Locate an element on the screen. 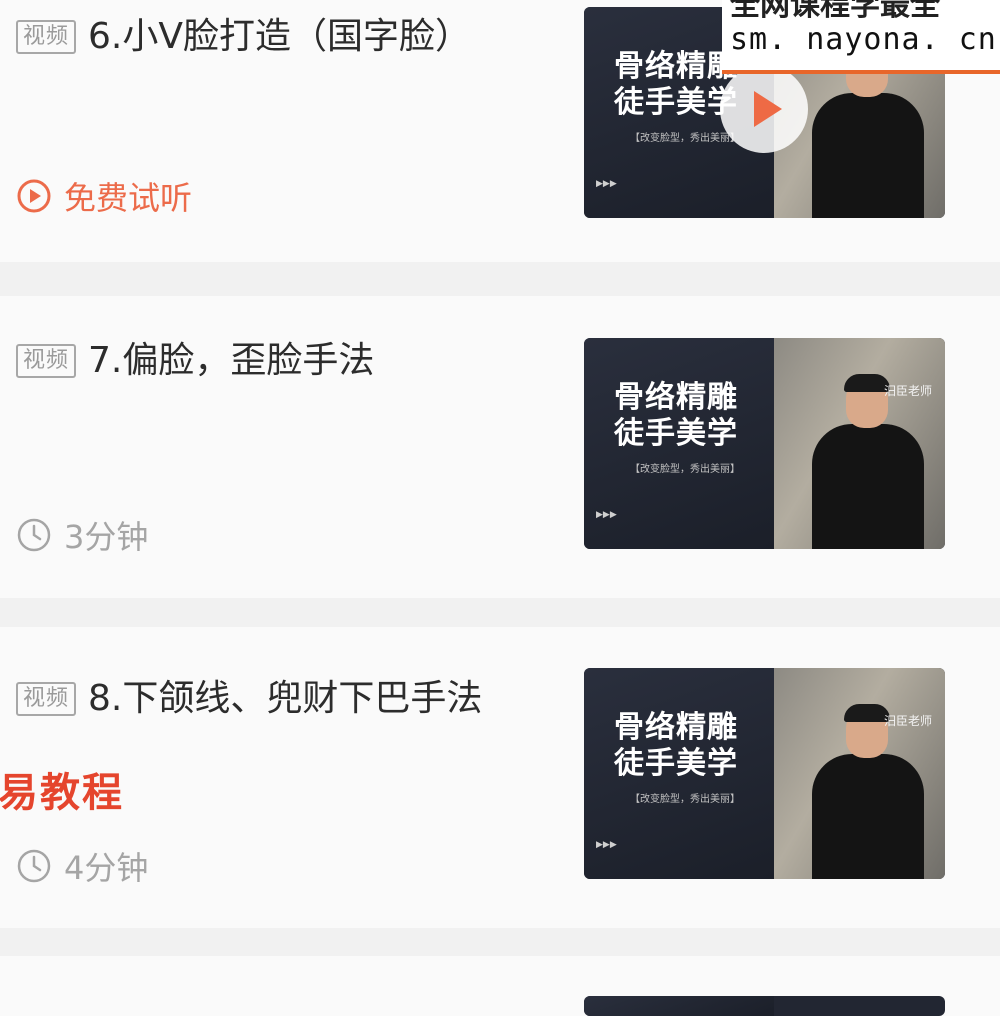 This screenshot has width=1000, height=1016. watermark-banner: 全网课程学最全 sm. nayona. cn is located at coordinates (861, 37).